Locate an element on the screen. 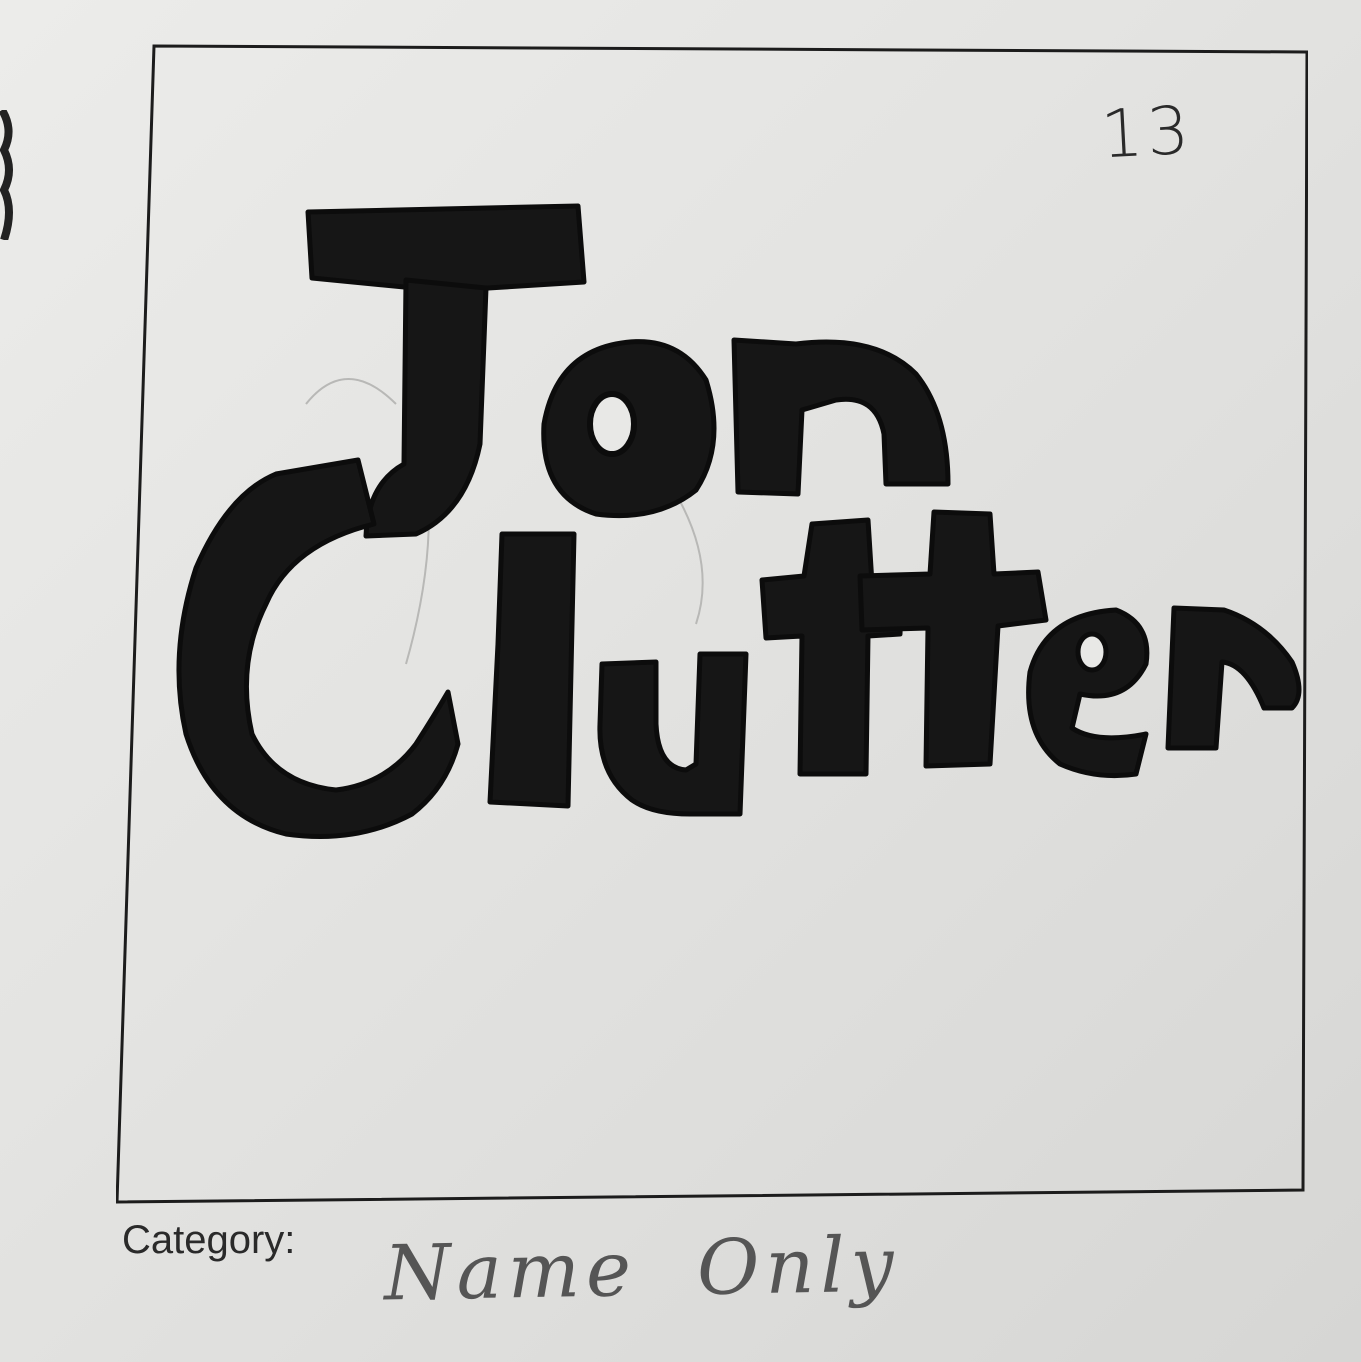  category-row: Category: Name Only is located at coordinates (622, 1278).